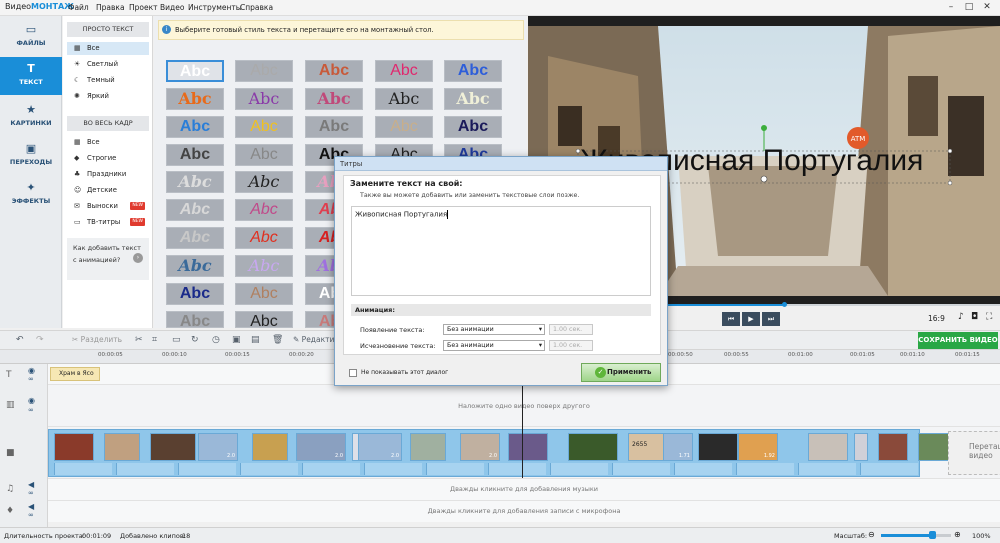 This screenshot has height=543, width=1000. Describe the element at coordinates (108, 222) in the screenshot. I see `category-tv-titles: ▭ ТВ-титры NEW` at that location.